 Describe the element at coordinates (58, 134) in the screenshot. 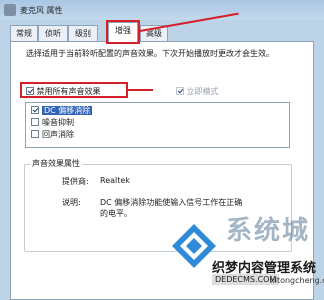

I see `effect-label: 回声消除` at that location.